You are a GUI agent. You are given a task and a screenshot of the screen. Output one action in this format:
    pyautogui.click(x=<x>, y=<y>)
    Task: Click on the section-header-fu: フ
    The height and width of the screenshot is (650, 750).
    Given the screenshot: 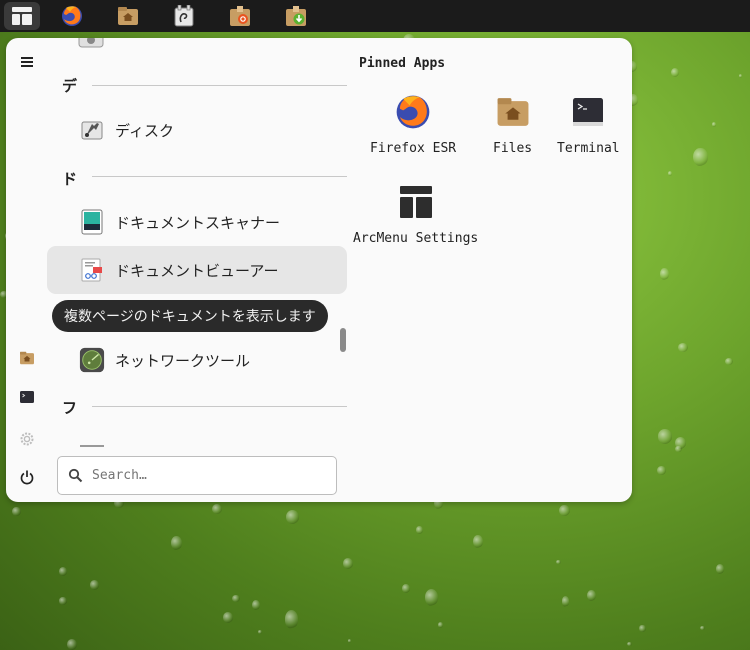 What is the action you would take?
    pyautogui.click(x=70, y=408)
    